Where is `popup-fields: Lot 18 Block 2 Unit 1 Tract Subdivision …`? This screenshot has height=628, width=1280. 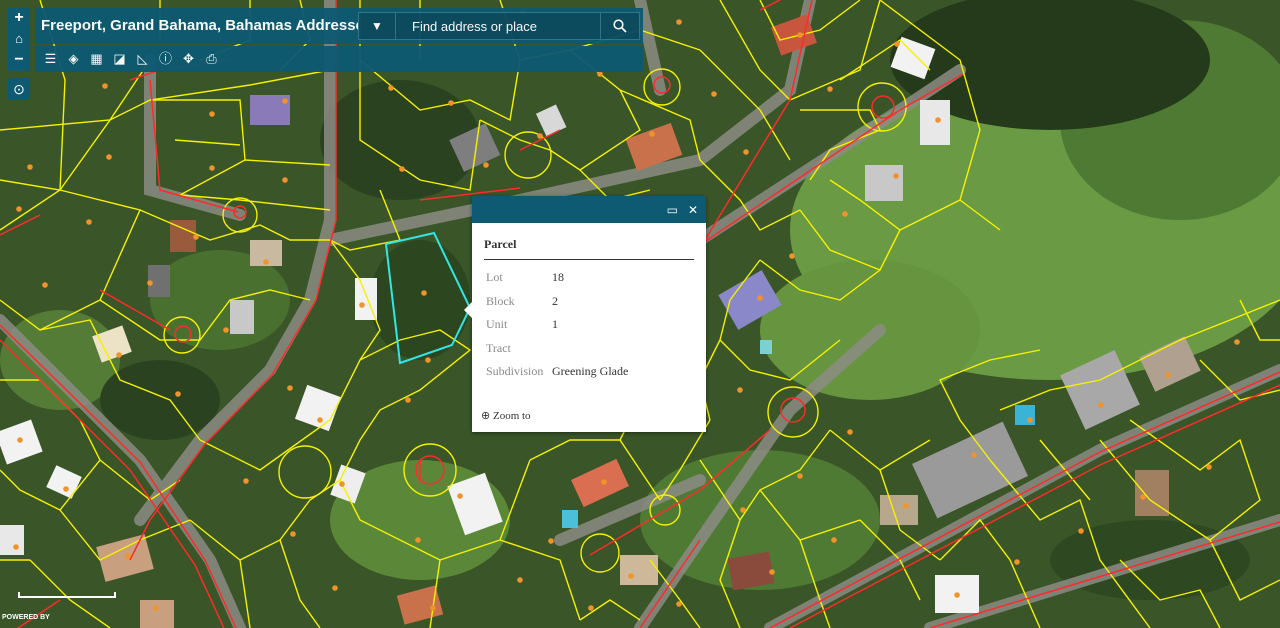 popup-fields: Lot 18 Block 2 Unit 1 Tract Subdivision … is located at coordinates (590, 325).